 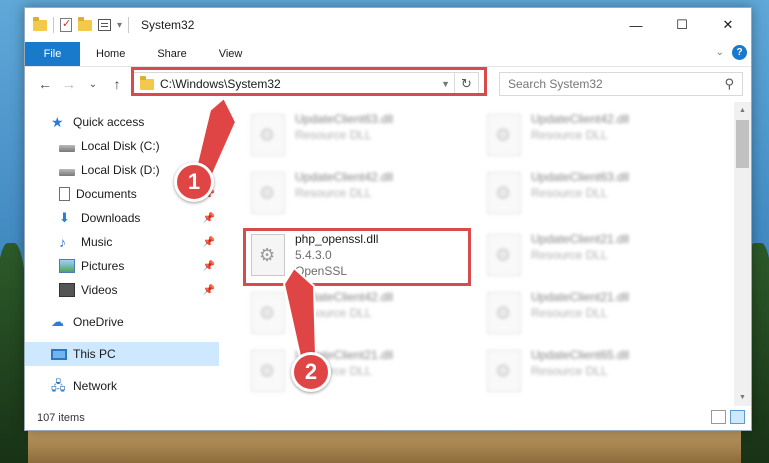 I want to click on sidebar-item-label: Local Disk (C:), so click(x=120, y=146).